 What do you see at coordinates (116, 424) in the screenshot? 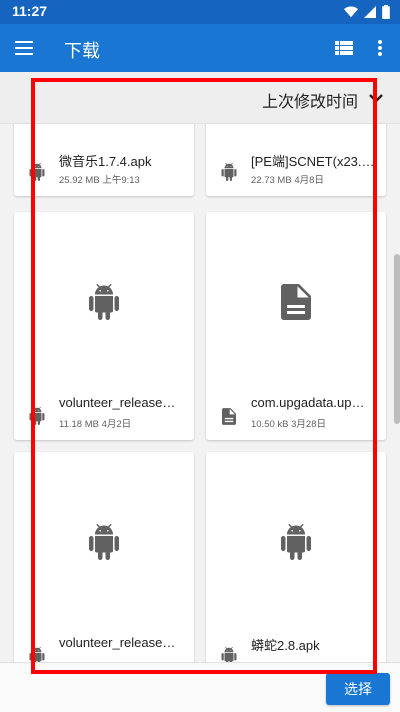
I see `file-date: 4月2日` at bounding box center [116, 424].